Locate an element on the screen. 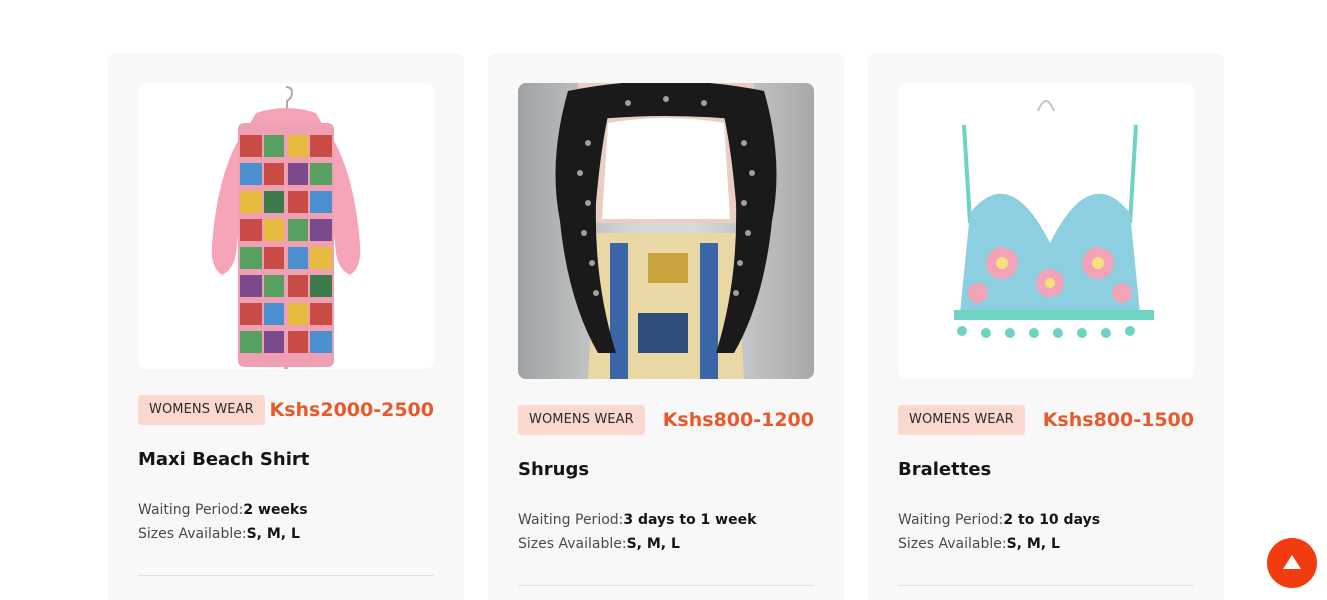 This screenshot has width=1327, height=600. product-price: Kshs2000-2500 is located at coordinates (351, 410).